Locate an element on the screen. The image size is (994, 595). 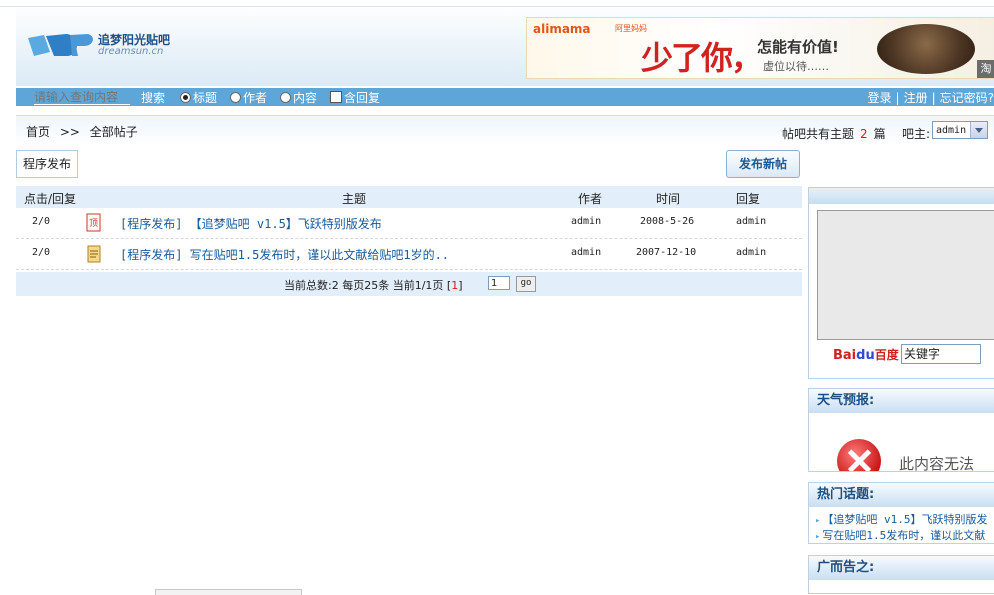
pinned-topic-icon: 顶 is located at coordinates (94, 223).